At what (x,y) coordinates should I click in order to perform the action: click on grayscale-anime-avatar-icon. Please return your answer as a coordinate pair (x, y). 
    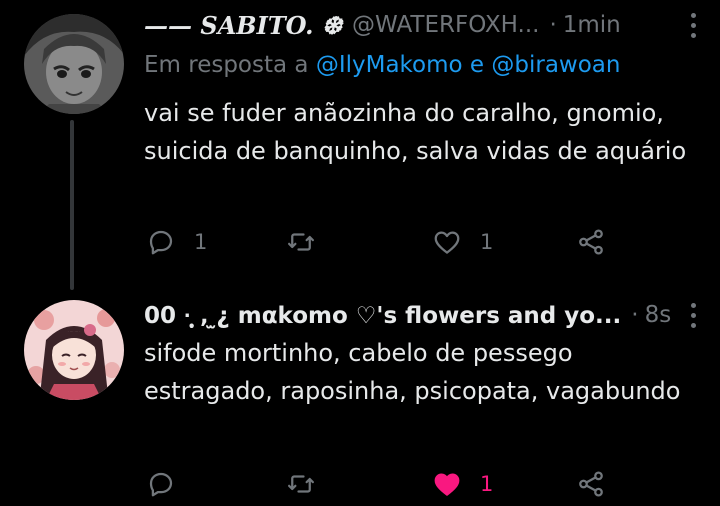
    Looking at the image, I should click on (74, 64).